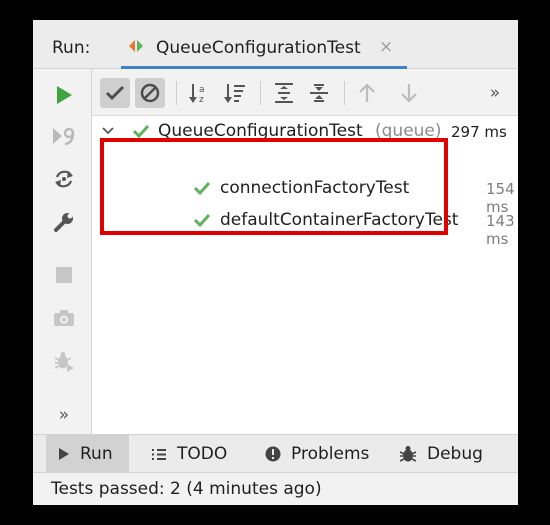 The width and height of the screenshot is (550, 525). I want to click on bottom-tab-debug: Debug, so click(441, 454).